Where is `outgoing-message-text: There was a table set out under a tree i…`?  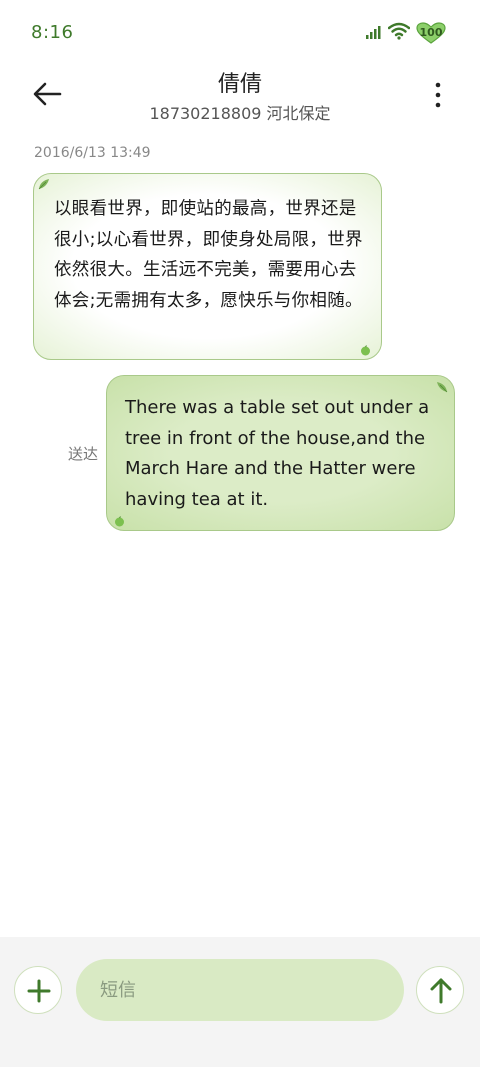 outgoing-message-text: There was a table set out under a tree i… is located at coordinates (277, 453).